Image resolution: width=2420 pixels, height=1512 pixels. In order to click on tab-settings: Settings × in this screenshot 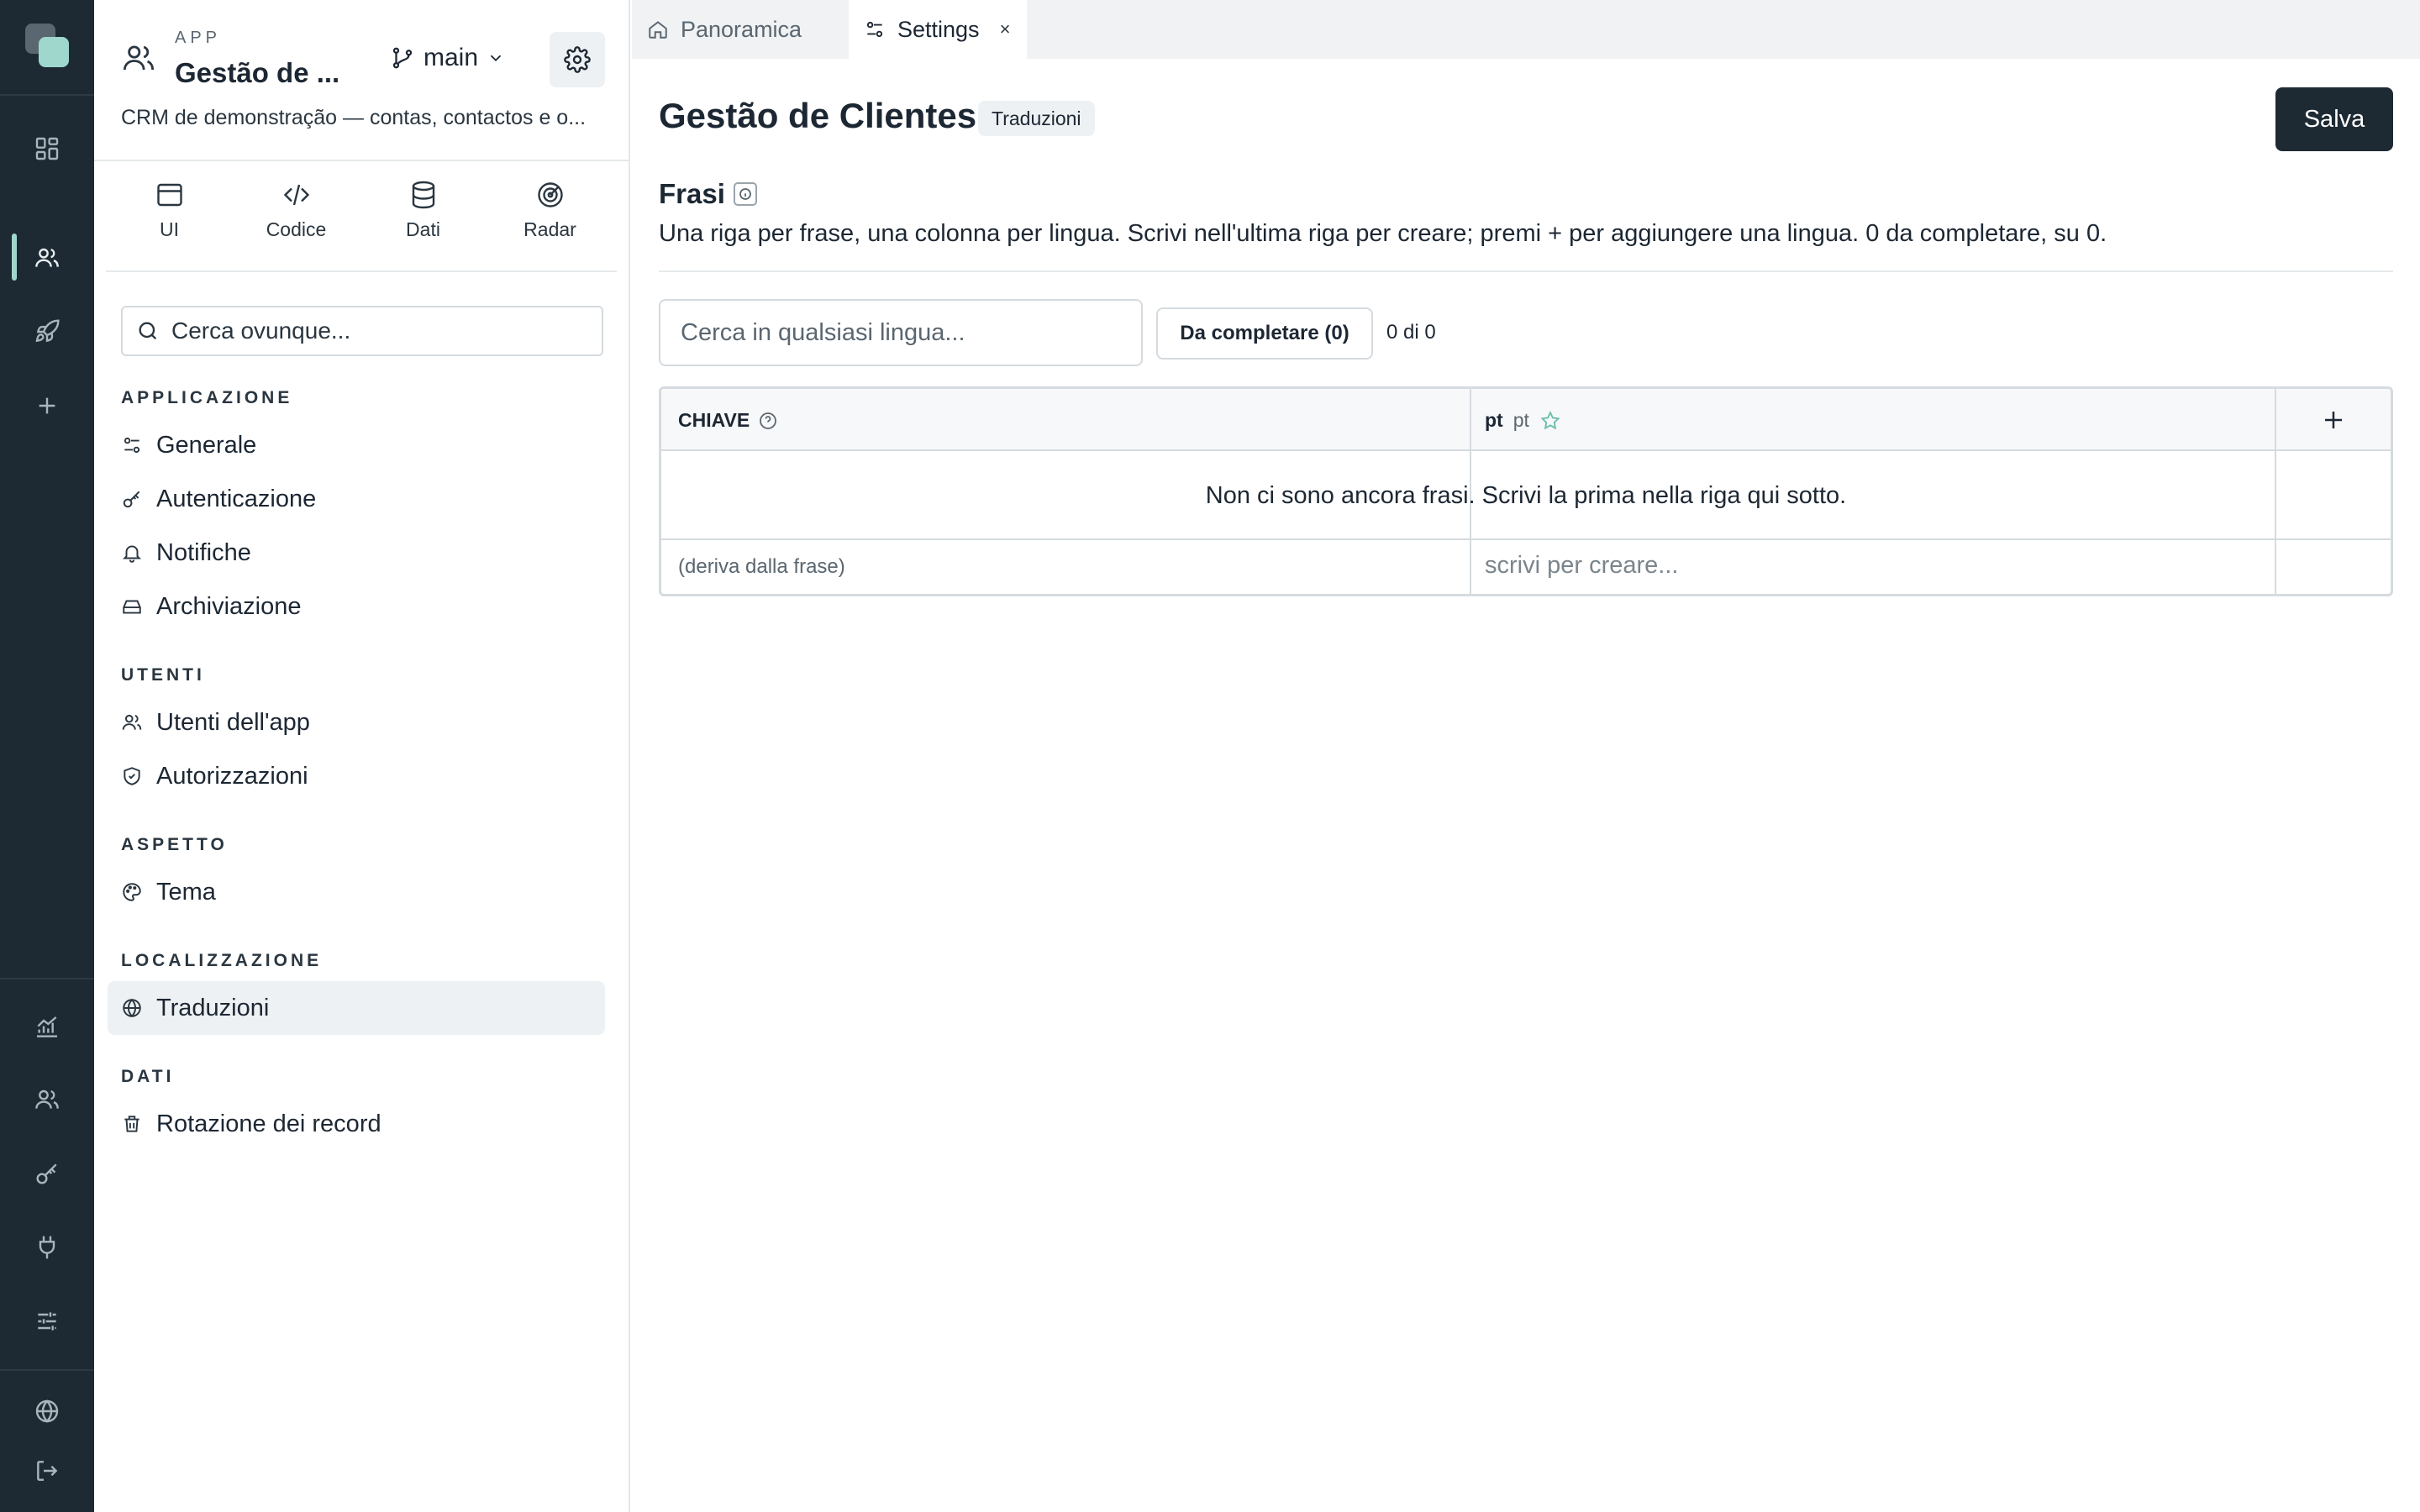, I will do `click(938, 29)`.